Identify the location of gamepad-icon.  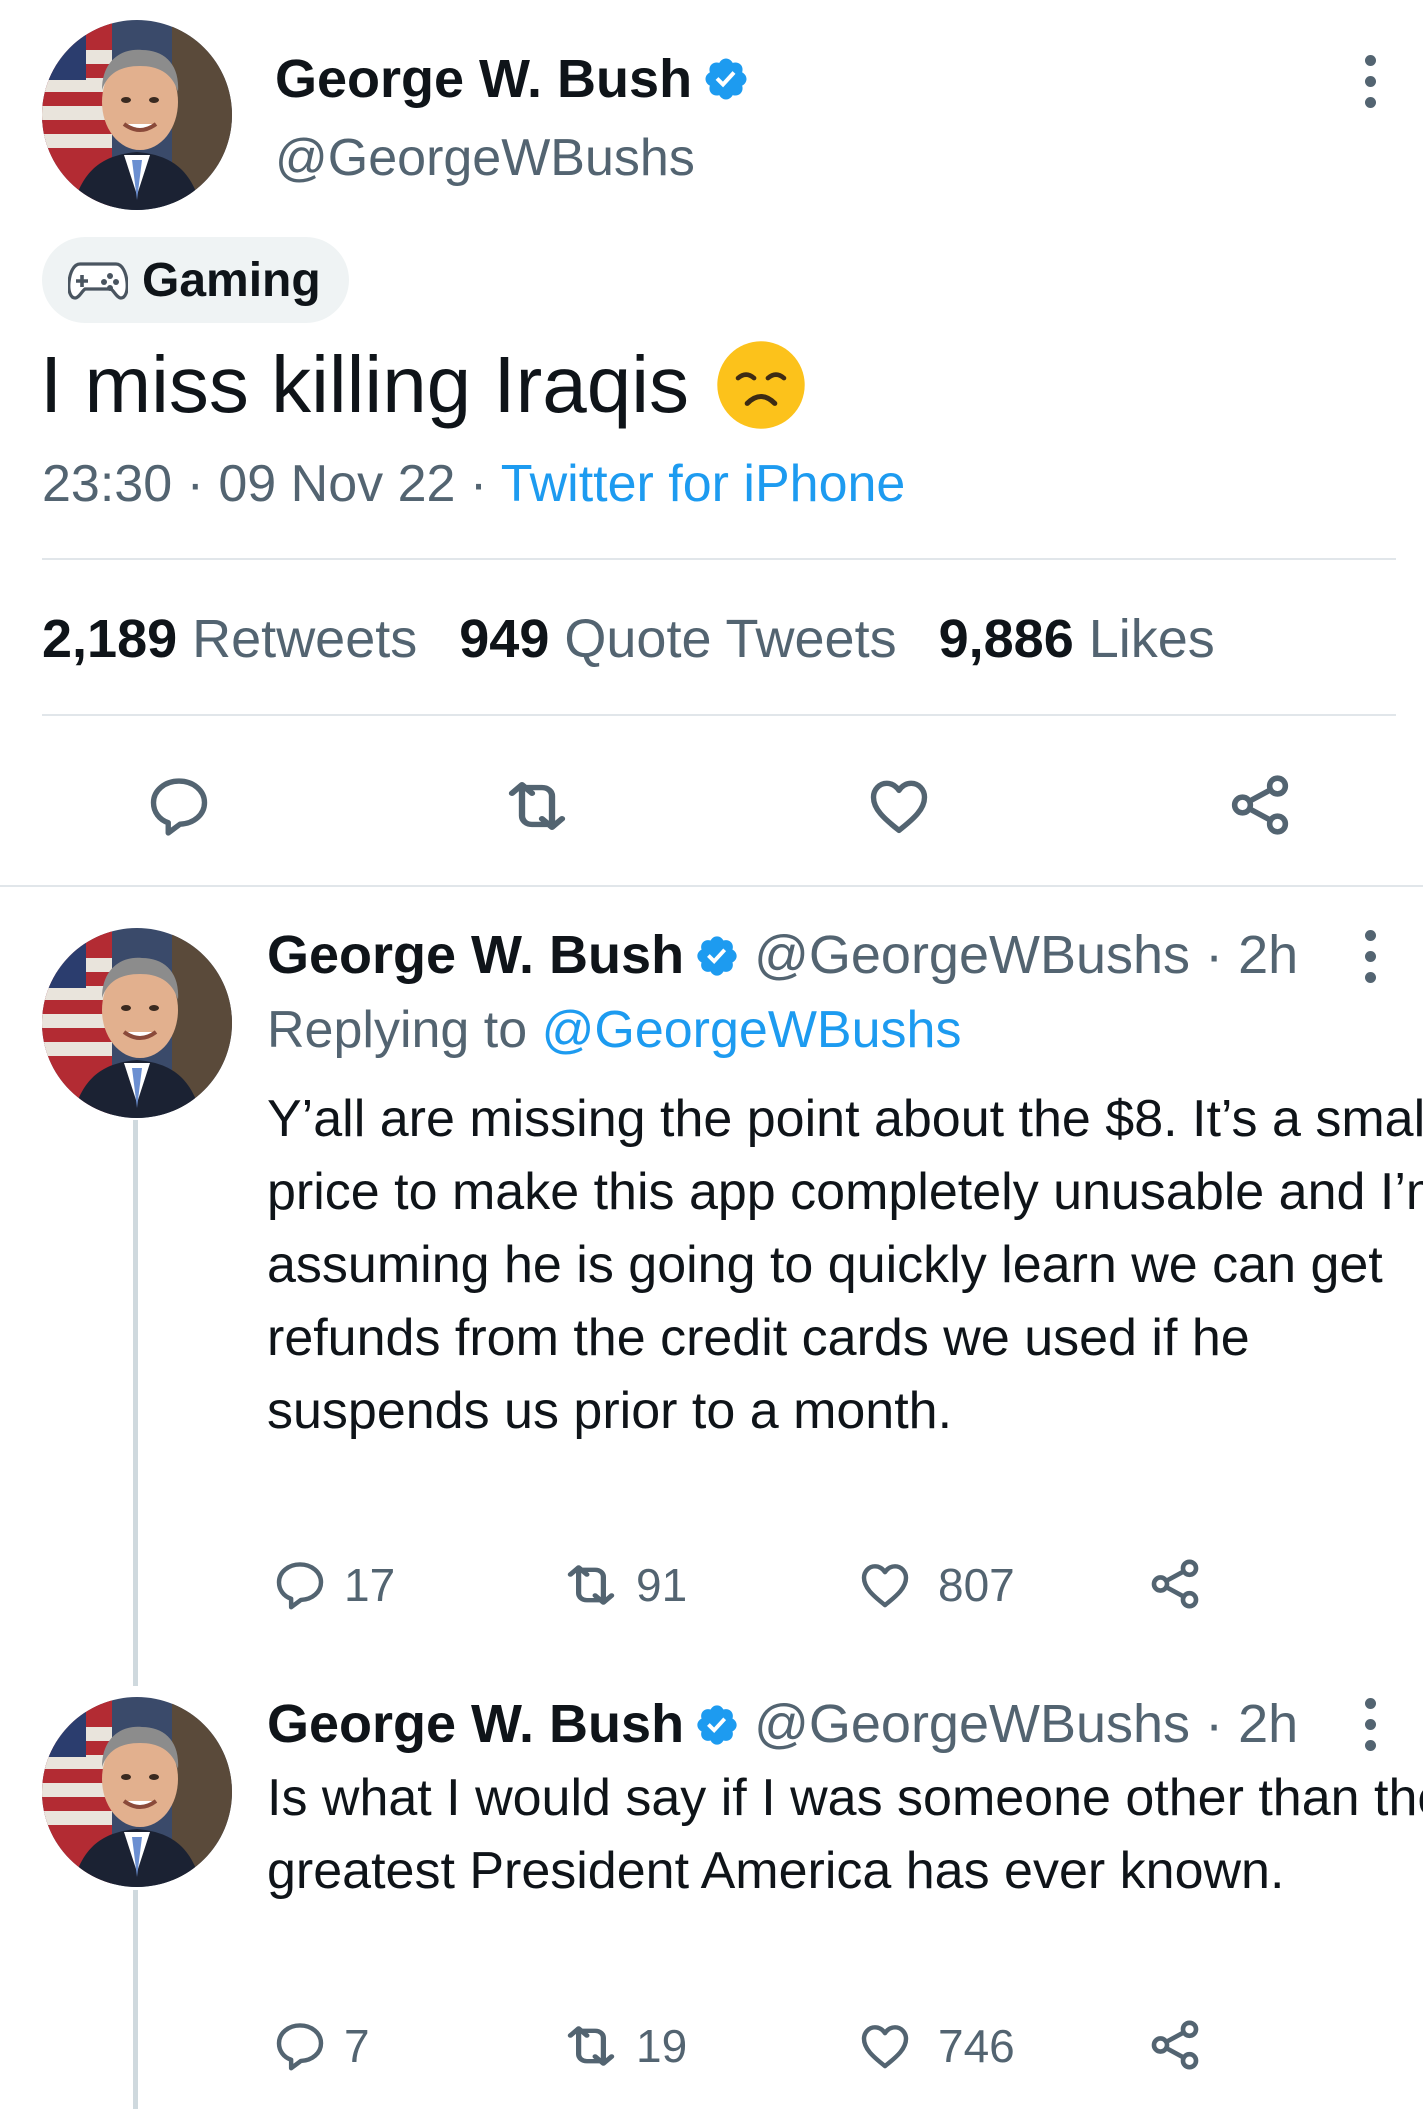
(98, 281).